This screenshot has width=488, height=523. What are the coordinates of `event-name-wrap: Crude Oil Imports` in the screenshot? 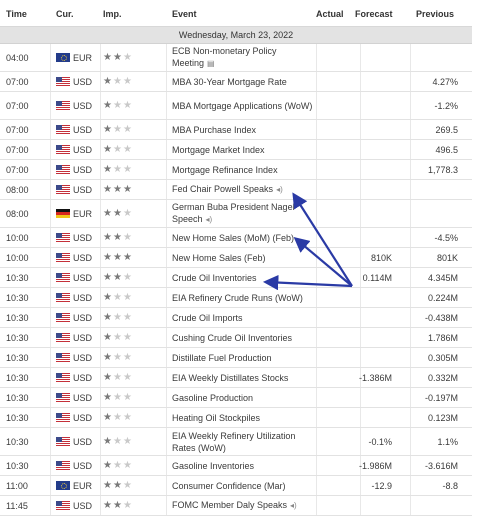 It's located at (207, 318).